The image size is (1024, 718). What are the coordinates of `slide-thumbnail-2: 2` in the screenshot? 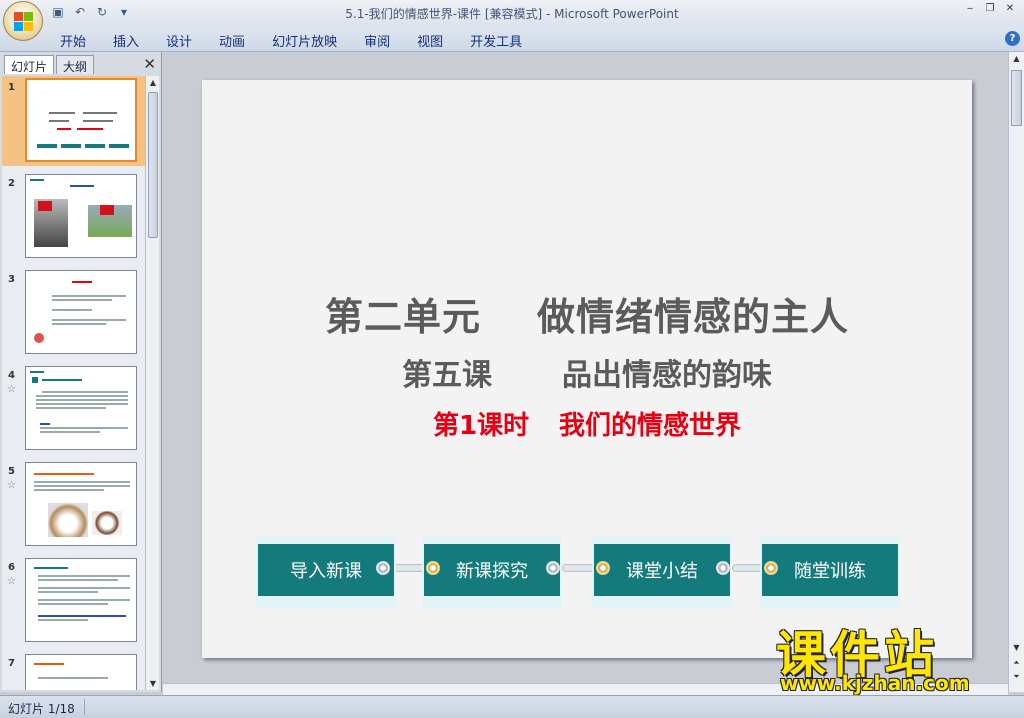 It's located at (73, 217).